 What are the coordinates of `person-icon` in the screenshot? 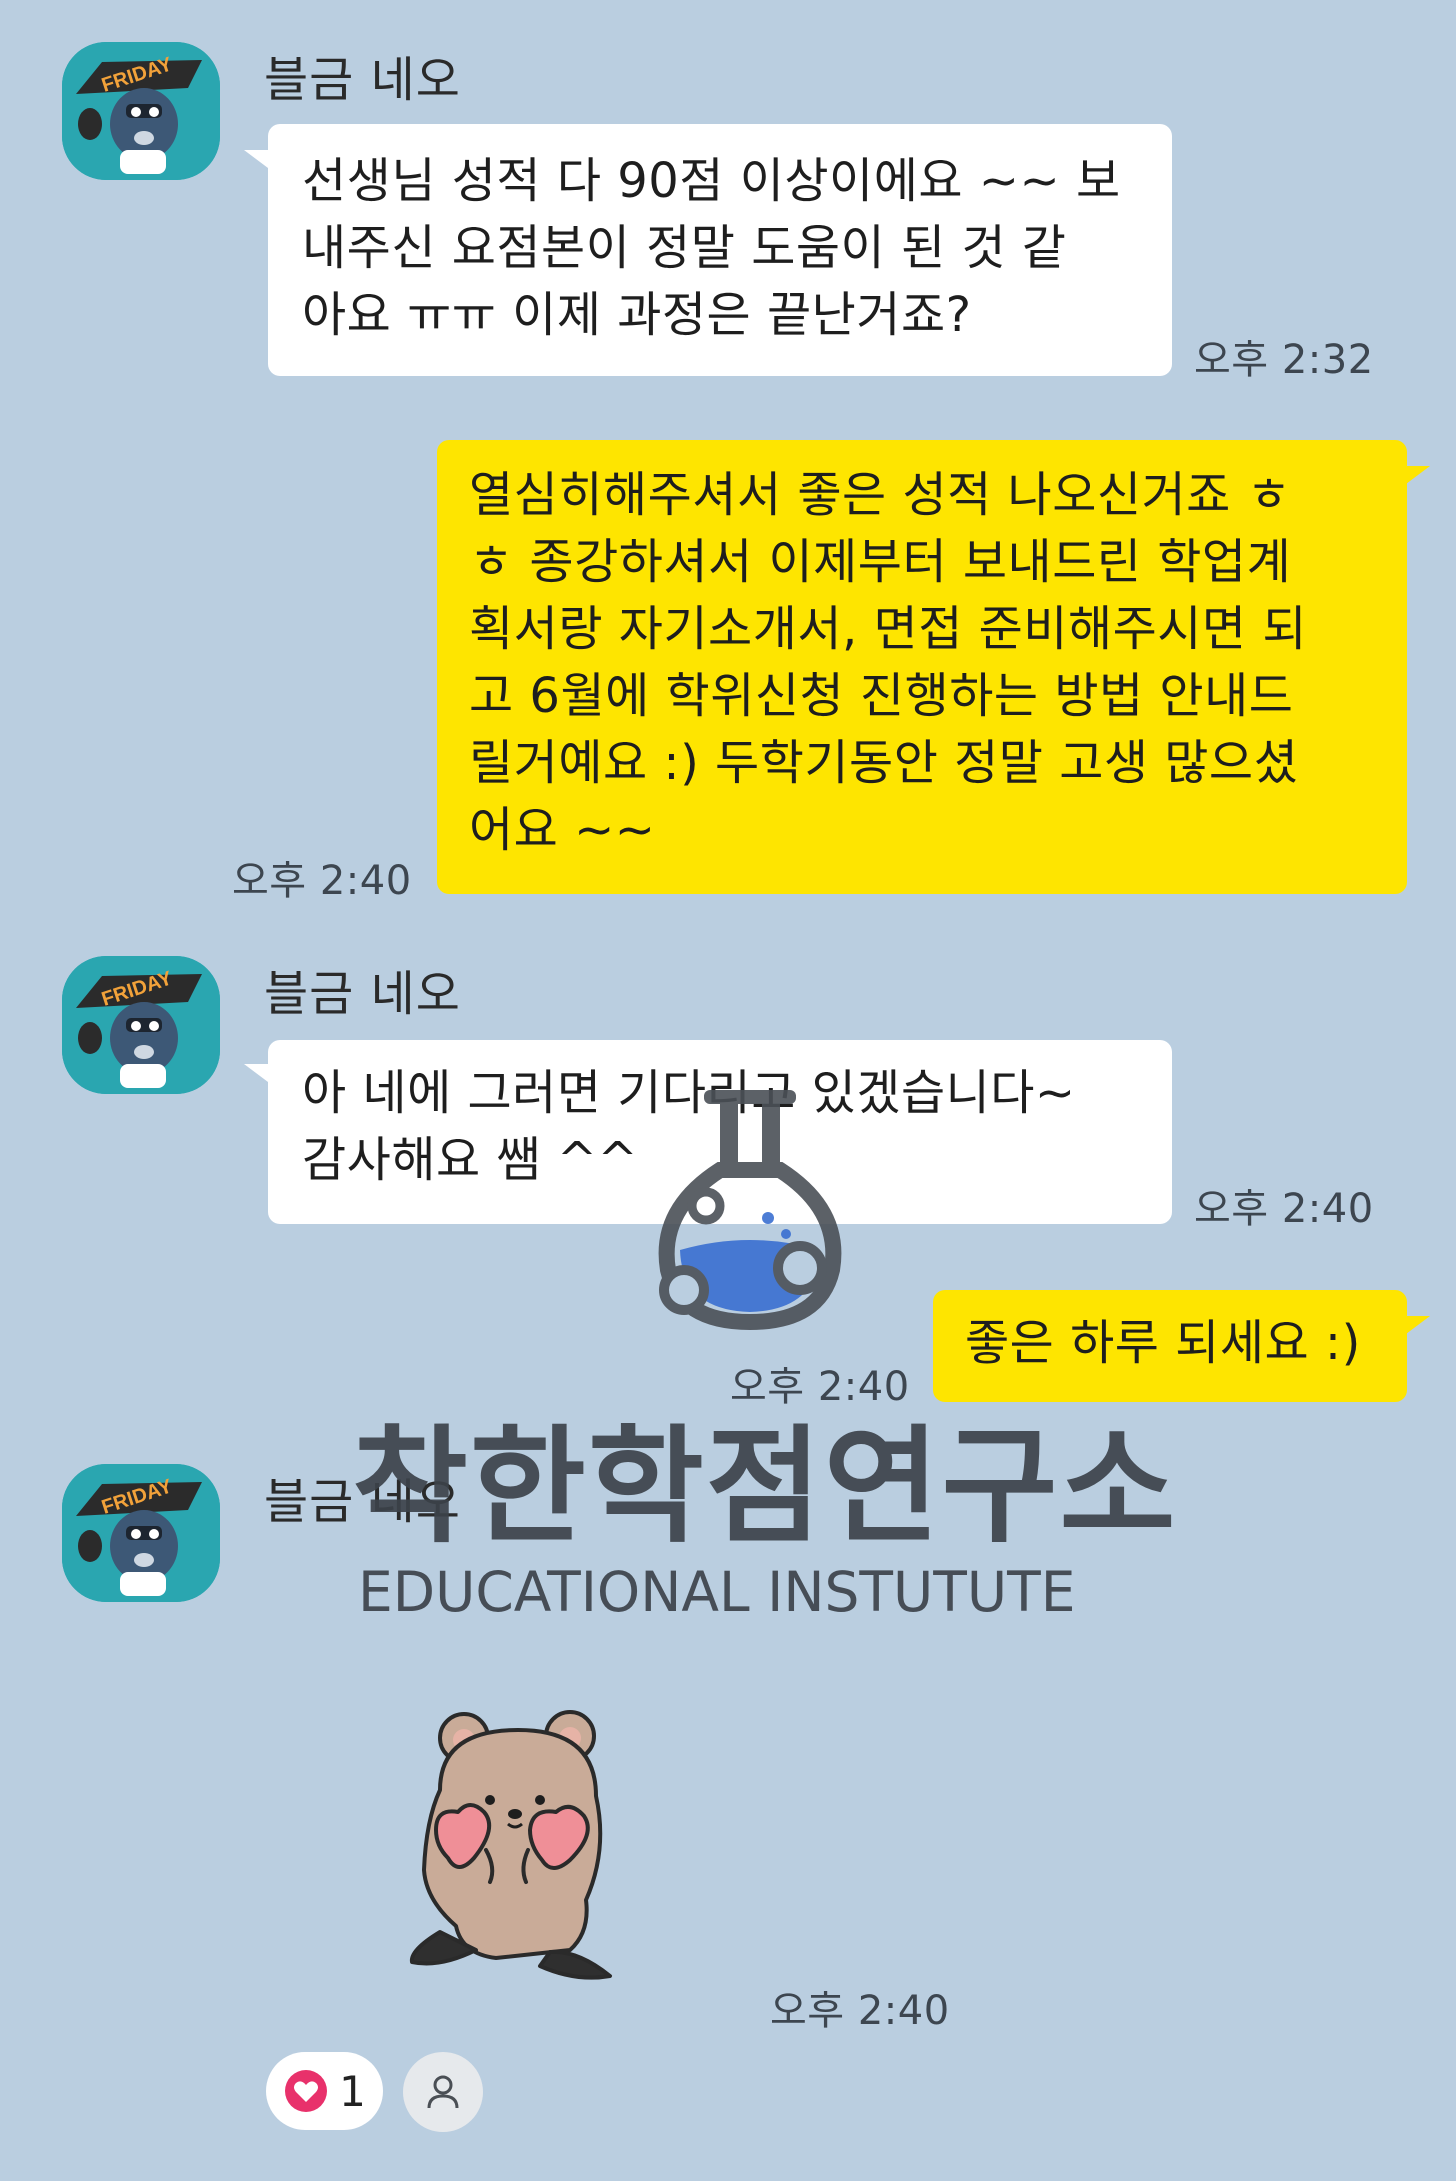 It's located at (443, 2092).